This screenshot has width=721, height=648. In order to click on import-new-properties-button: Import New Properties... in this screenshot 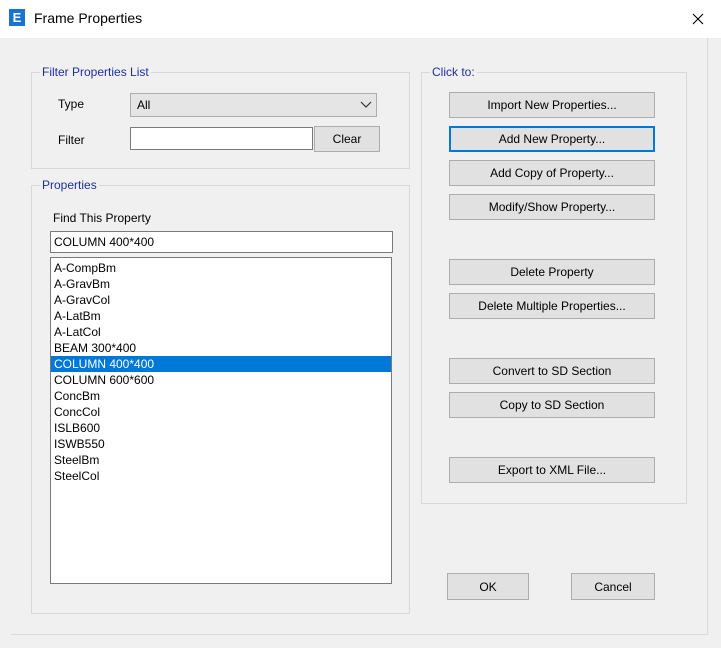, I will do `click(552, 105)`.